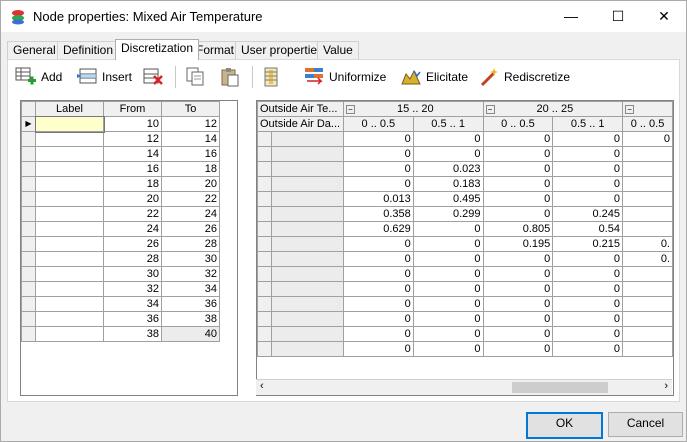 This screenshot has height=442, width=687. What do you see at coordinates (588, 214) in the screenshot?
I see `probability-cell: 0.245` at bounding box center [588, 214].